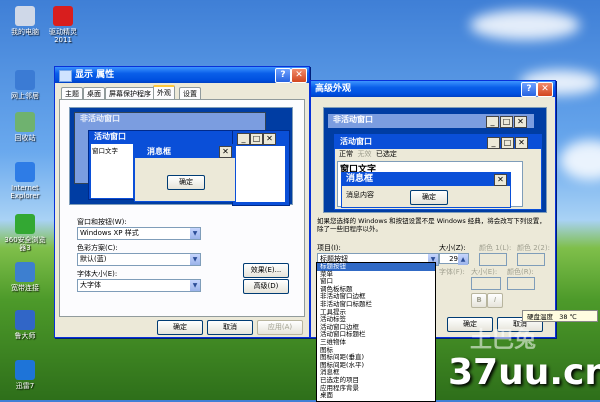 Image resolution: width=600 pixels, height=402 pixels. I want to click on desktop-icon: Internet Explorer, so click(25, 181).